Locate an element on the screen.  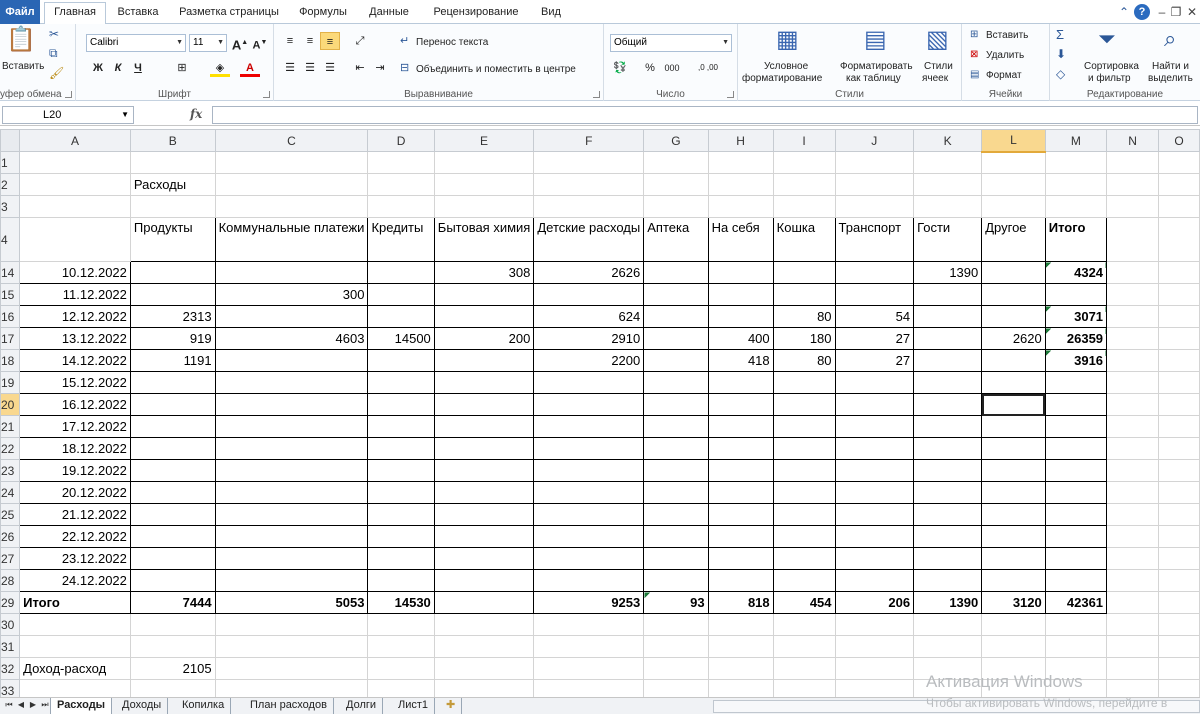
row-header: 19 is located at coordinates (10, 382).